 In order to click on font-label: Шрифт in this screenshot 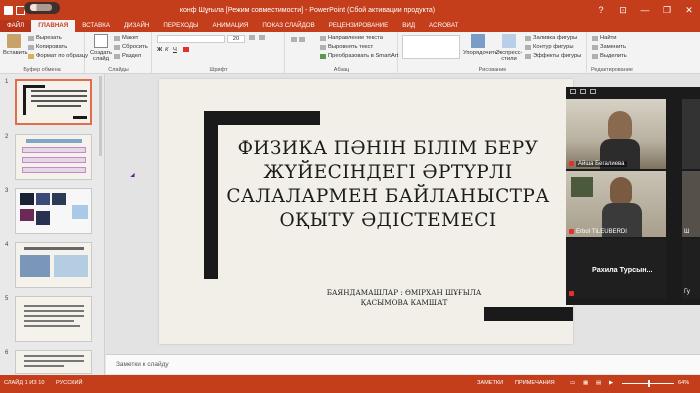, I will do `click(218, 70)`.